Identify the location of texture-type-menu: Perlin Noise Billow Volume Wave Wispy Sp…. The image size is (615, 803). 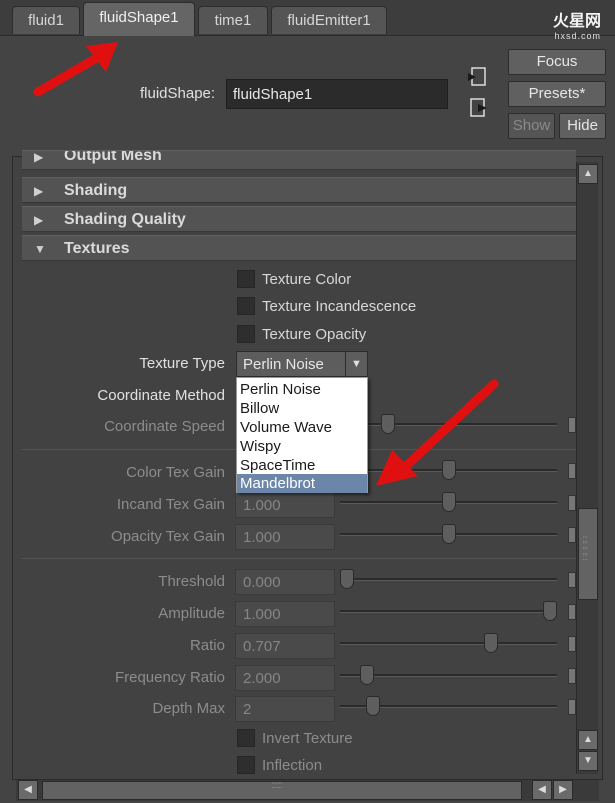
(302, 435).